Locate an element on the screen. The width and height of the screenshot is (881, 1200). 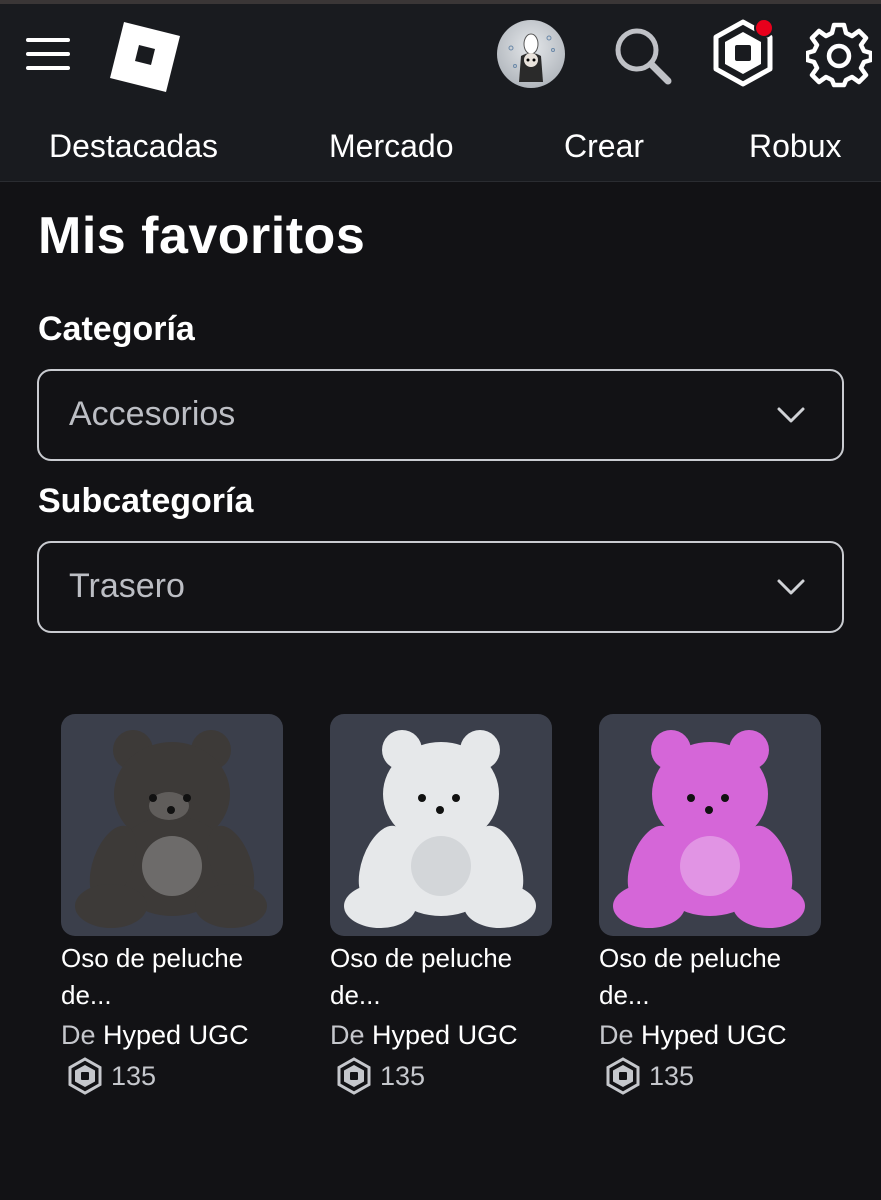
menu-icon is located at coordinates (49, 54).